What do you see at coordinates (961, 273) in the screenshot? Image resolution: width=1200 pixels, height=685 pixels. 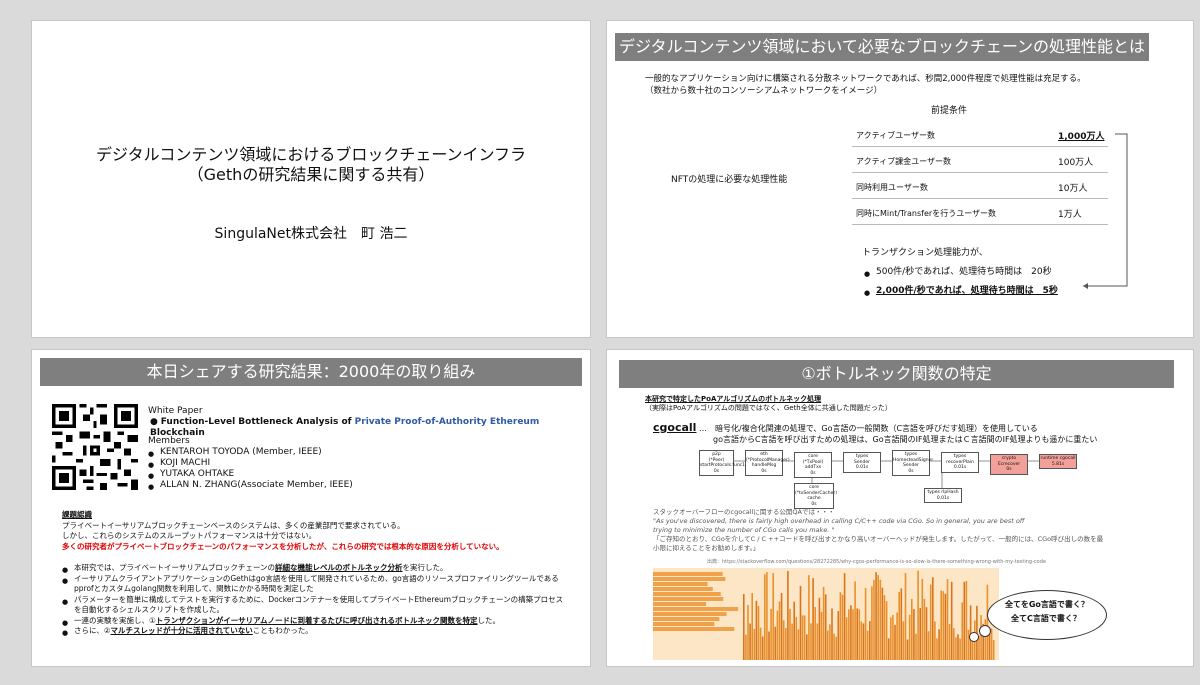 I see `tx-bullet-1: 500件/秒であれば、処理待ち時間は 20秒` at bounding box center [961, 273].